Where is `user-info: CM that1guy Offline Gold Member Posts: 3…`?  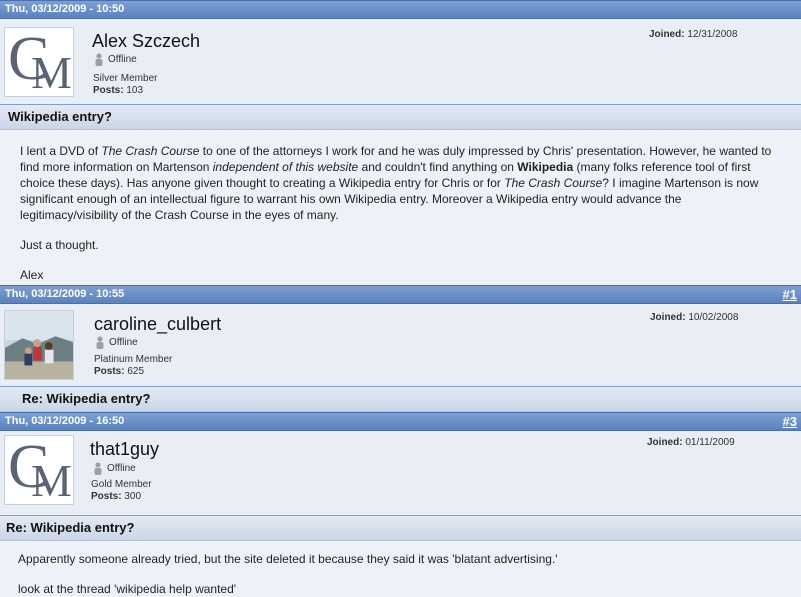 user-info: CM that1guy Offline Gold Member Posts: 3… is located at coordinates (400, 473).